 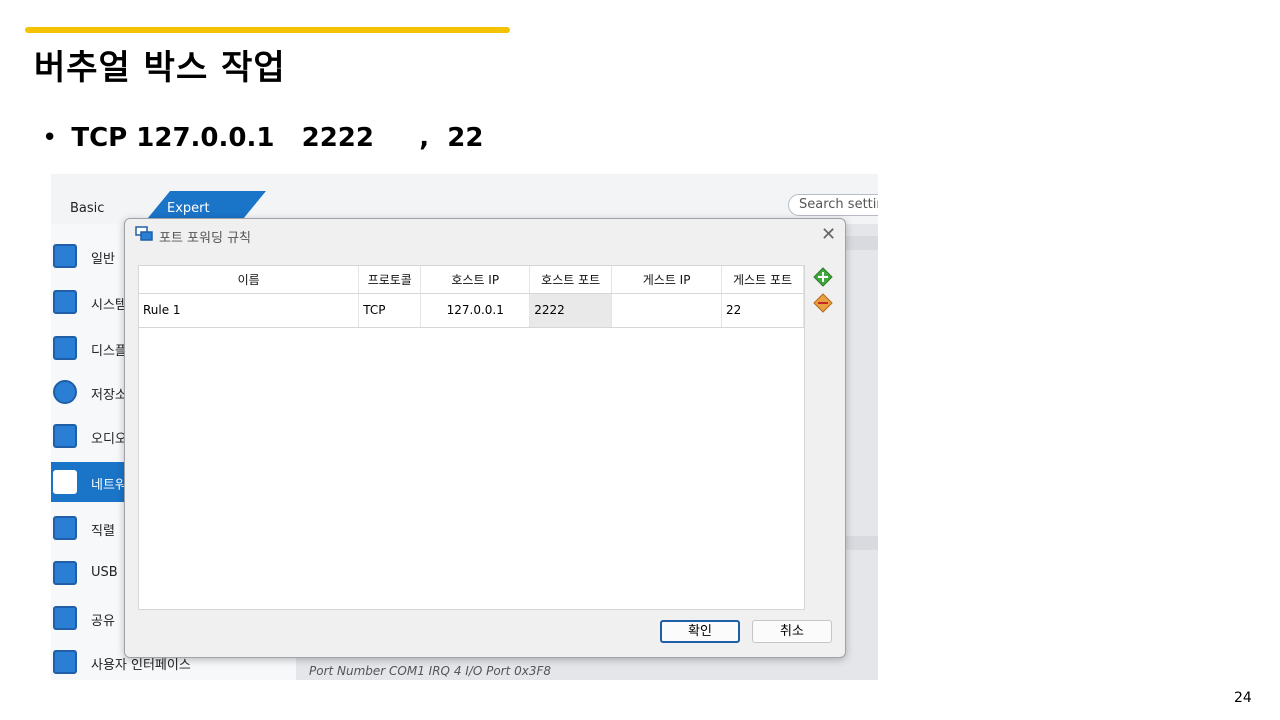 I want to click on sidebar-item-label: 공유, so click(x=103, y=621).